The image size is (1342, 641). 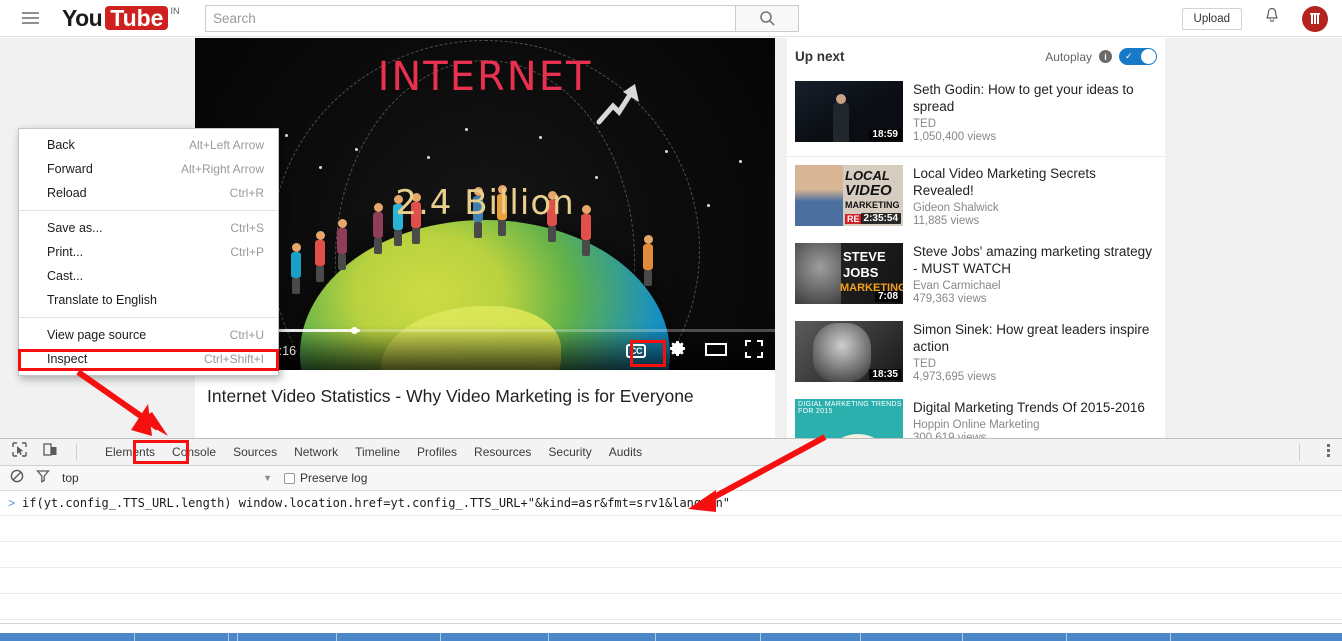 I want to click on context-menu-item-translate: Translate to English, so click(x=148, y=300).